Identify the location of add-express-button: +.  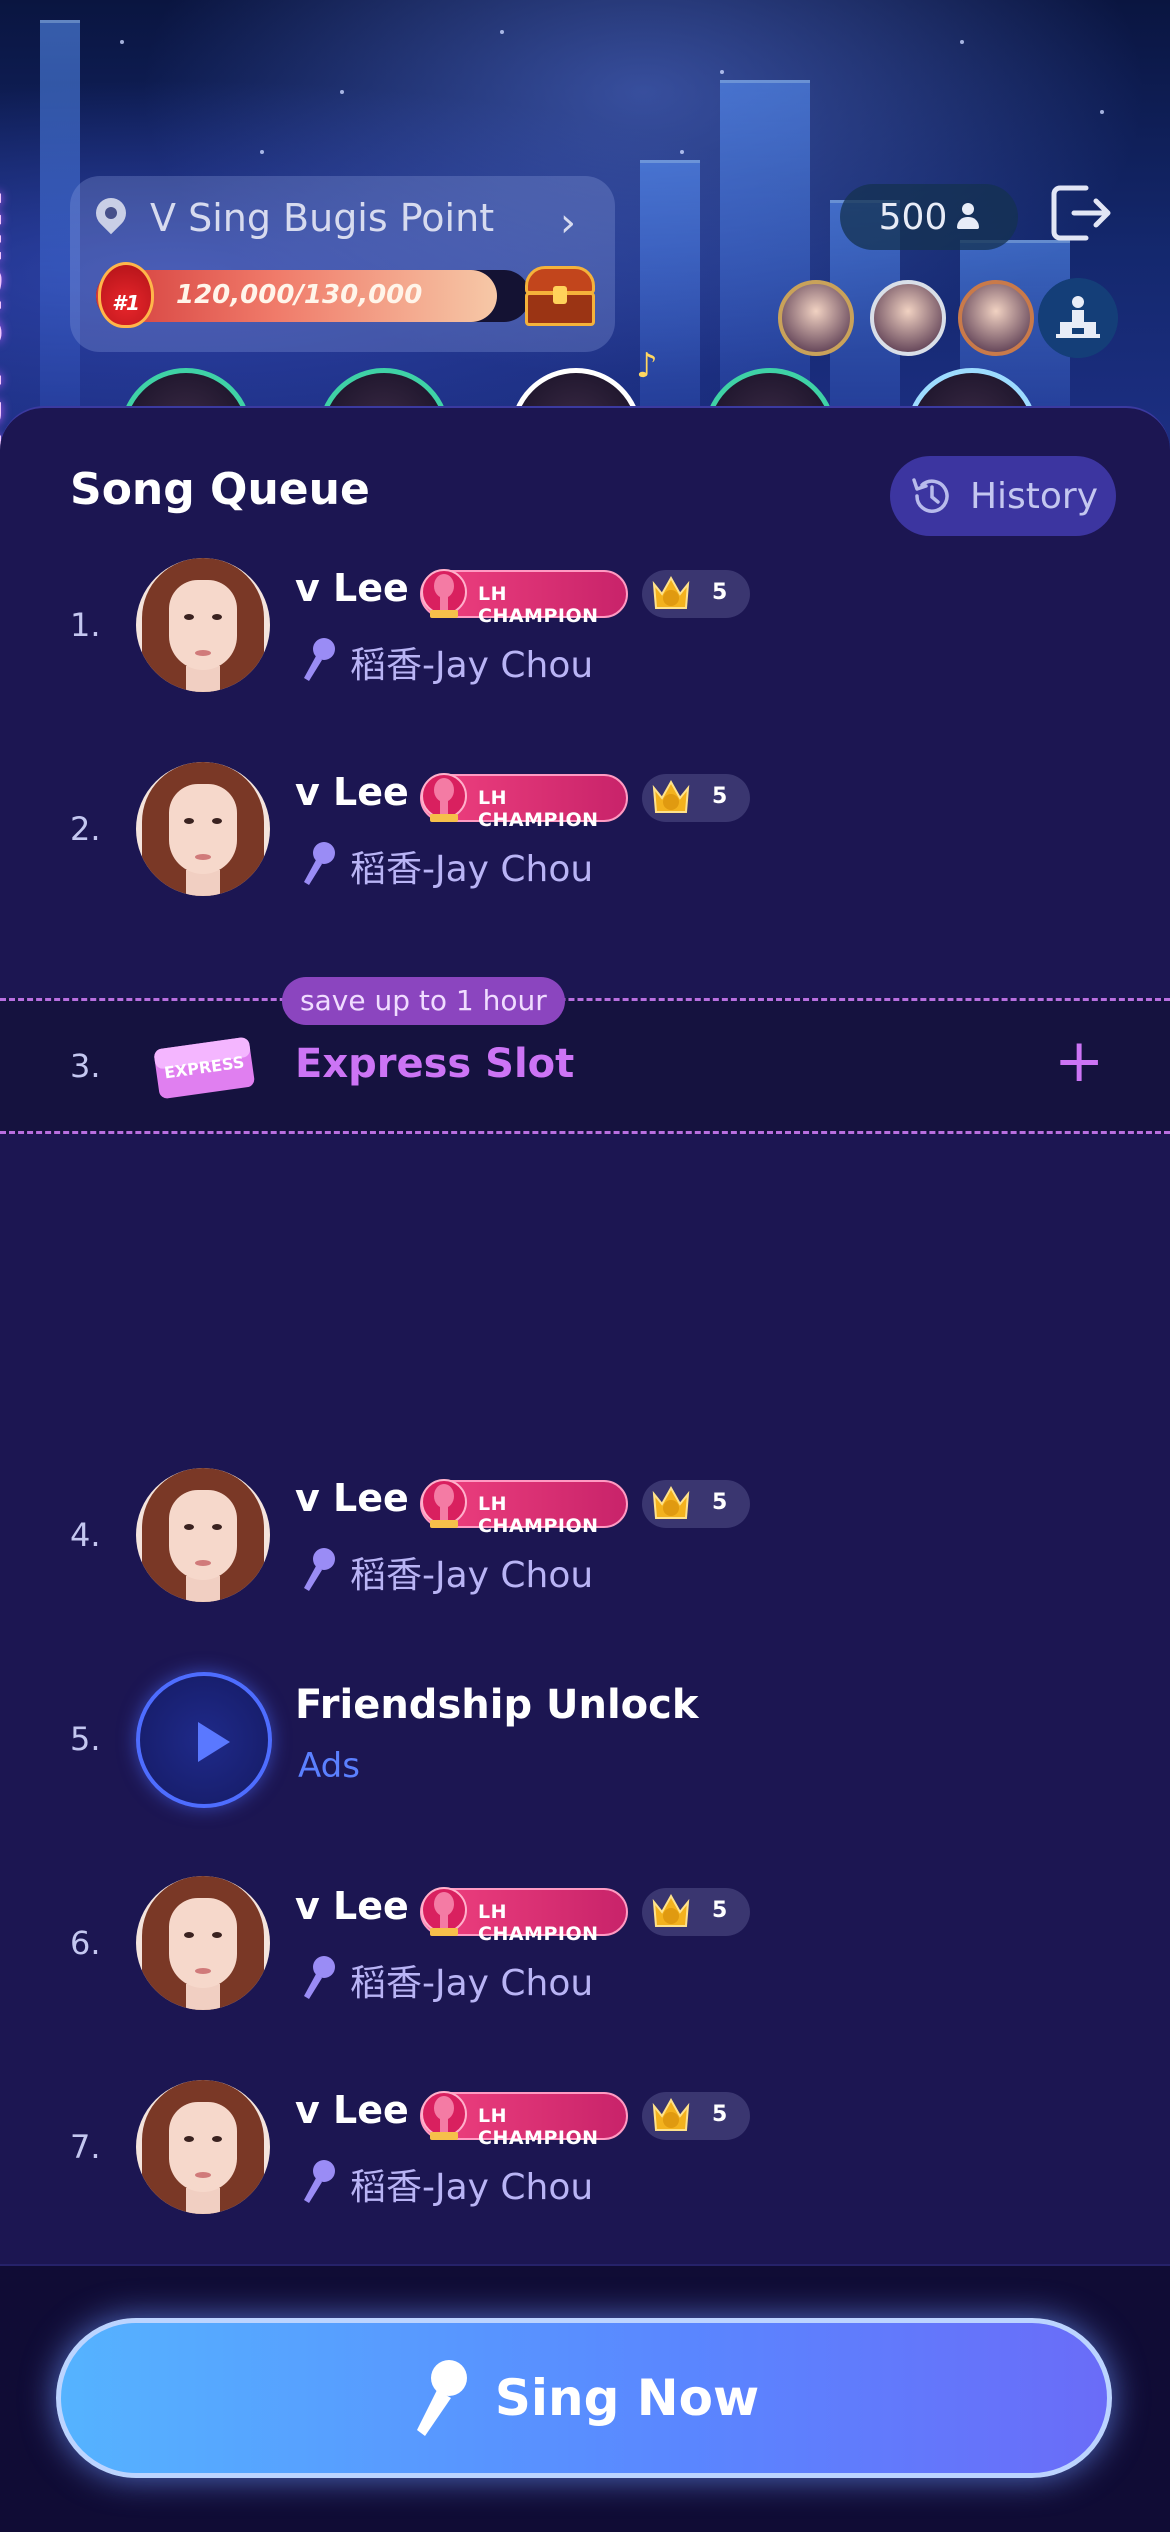
(1079, 1061).